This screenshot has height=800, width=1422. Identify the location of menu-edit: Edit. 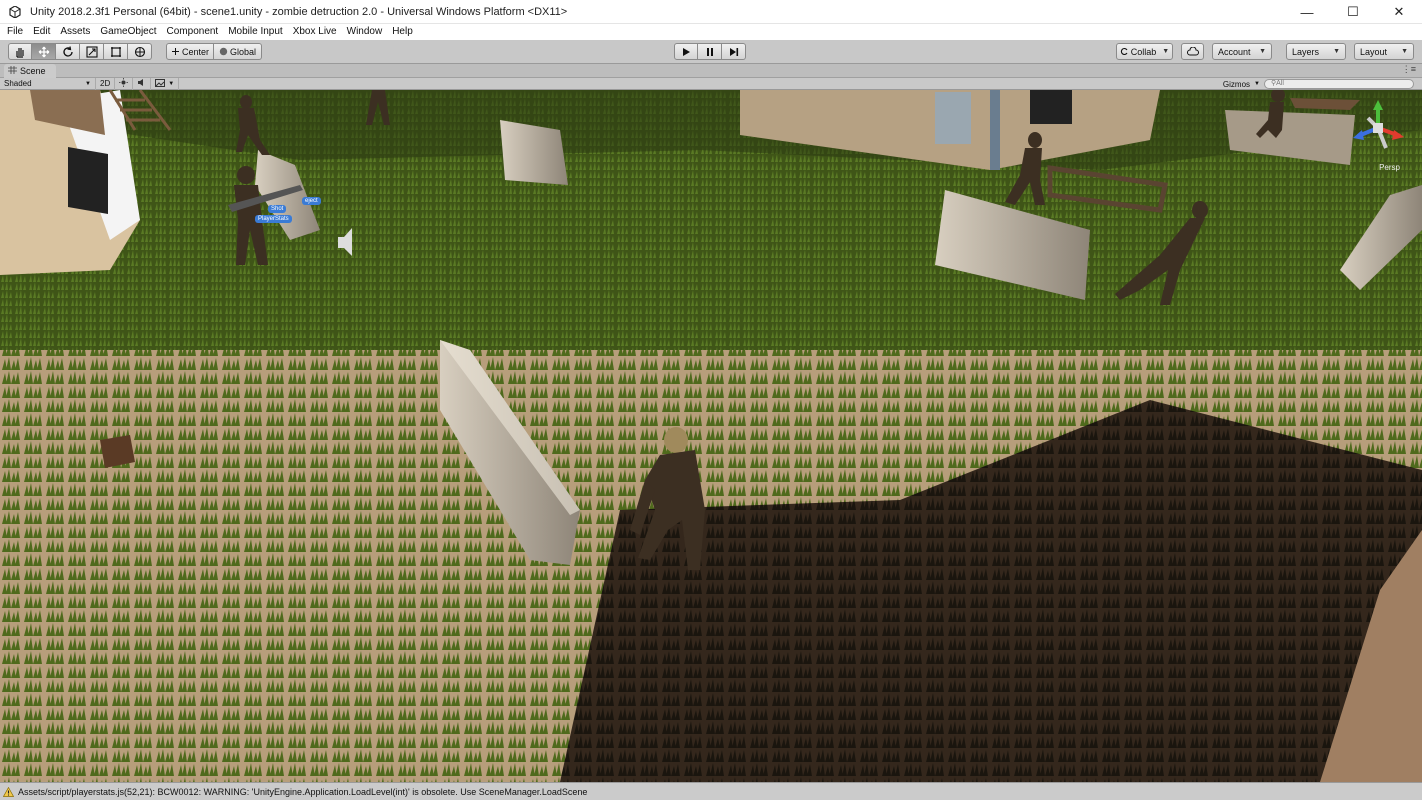
(41, 32).